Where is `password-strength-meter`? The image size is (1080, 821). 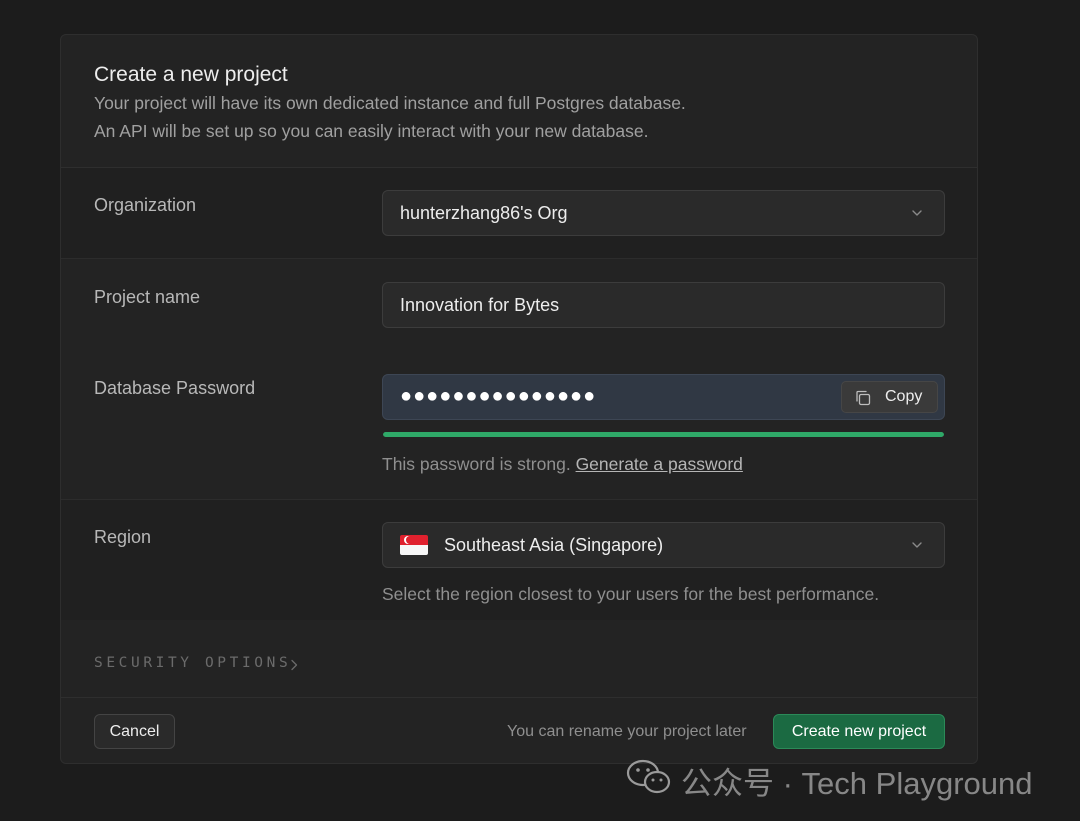
password-strength-meter is located at coordinates (663, 434).